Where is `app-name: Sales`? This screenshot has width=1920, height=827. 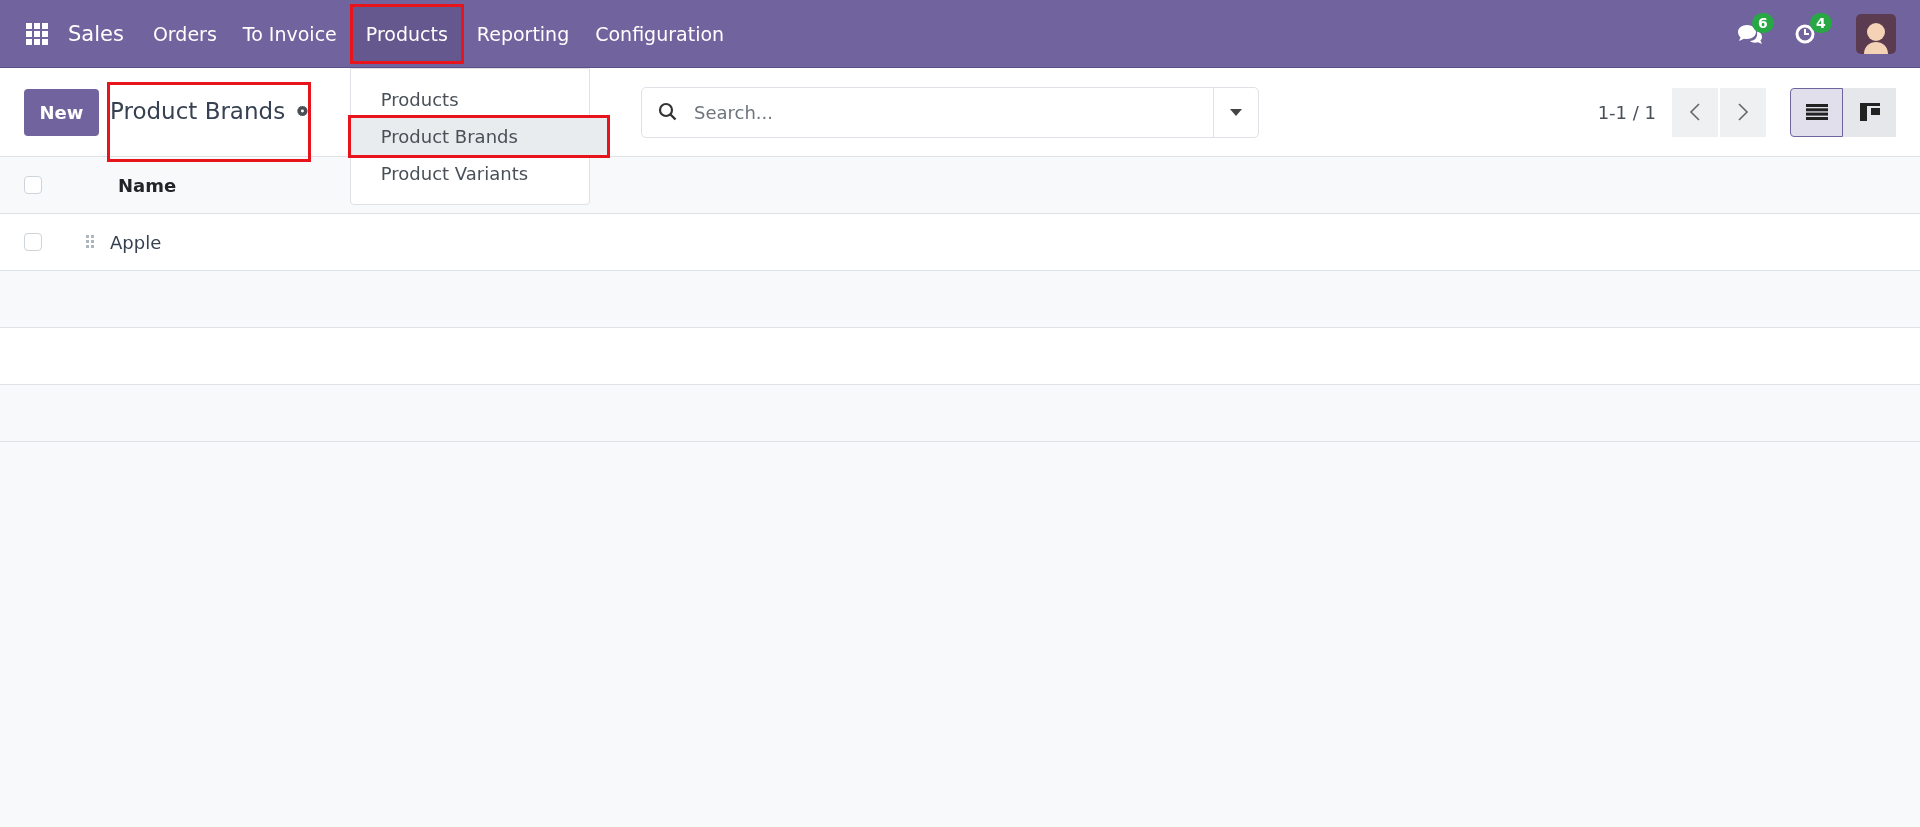 app-name: Sales is located at coordinates (96, 33).